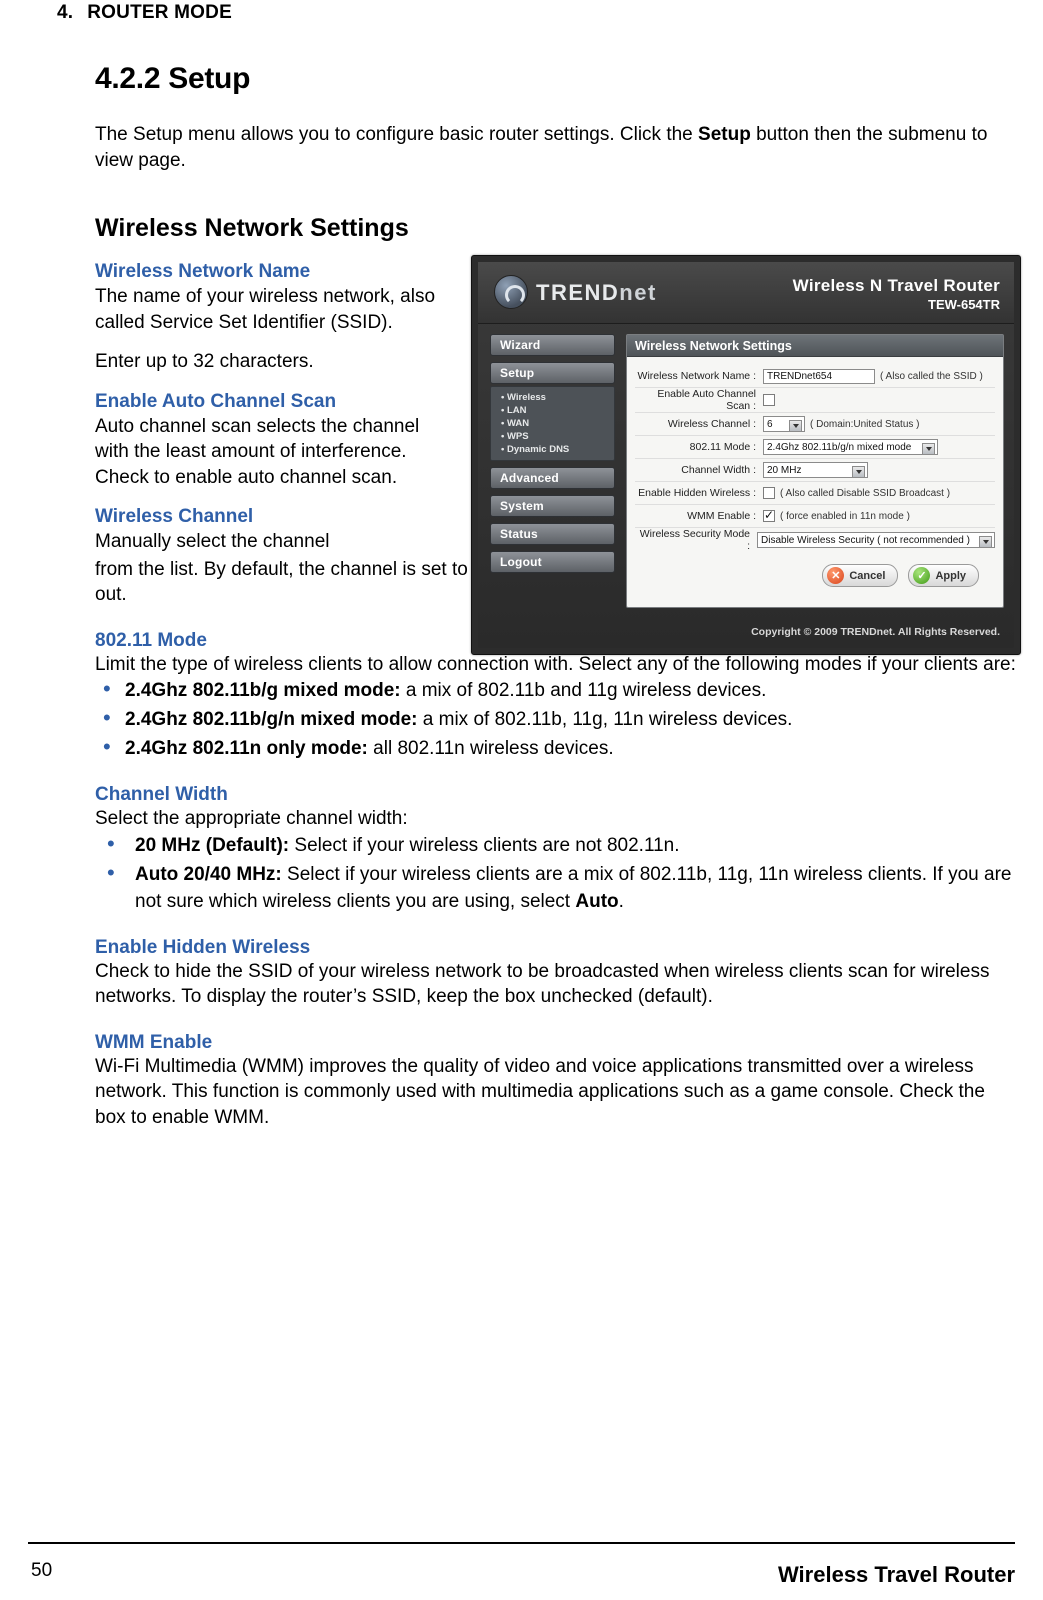  What do you see at coordinates (173, 78) in the screenshot?
I see `page-title: 4.2.2 Setup` at bounding box center [173, 78].